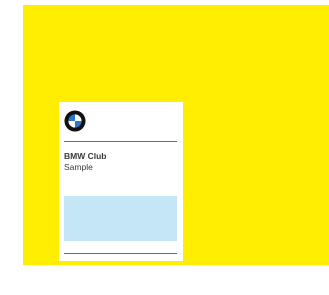 This screenshot has width=329, height=295. What do you see at coordinates (78, 167) in the screenshot?
I see `card-subtitle: Sample` at bounding box center [78, 167].